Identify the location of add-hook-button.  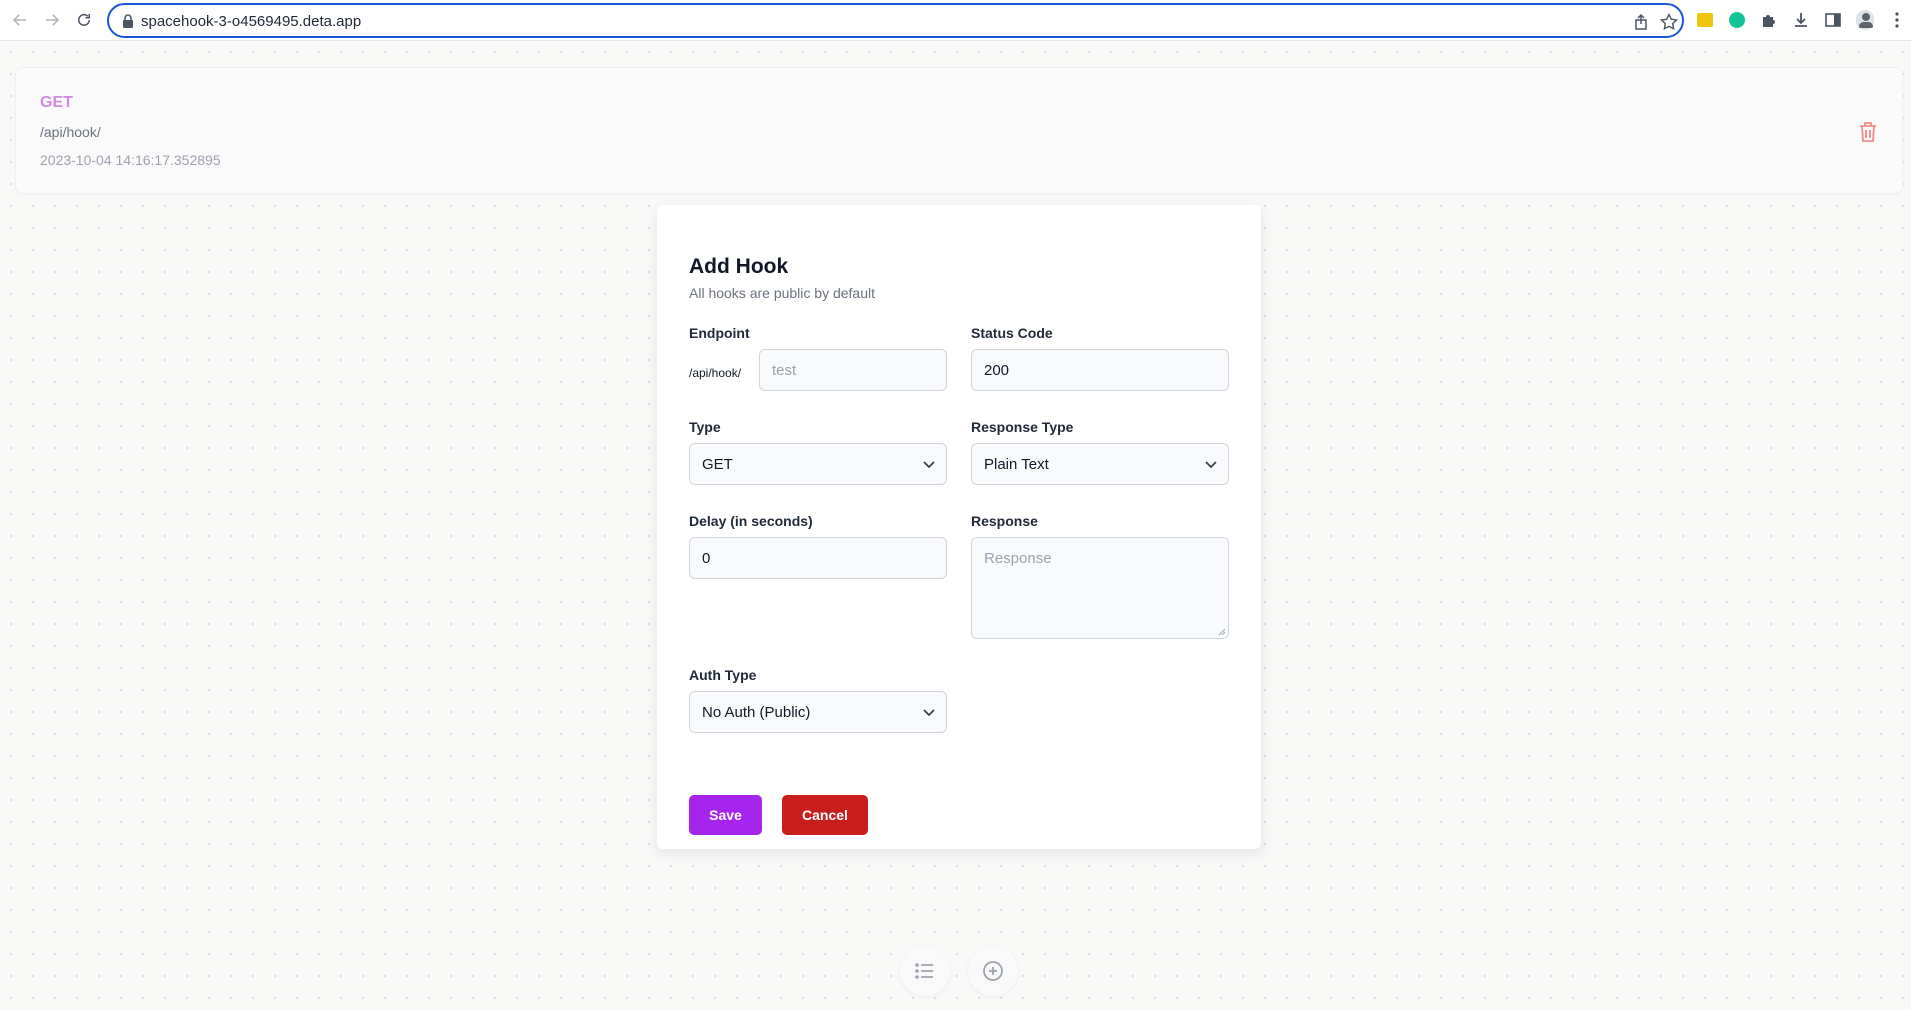
(993, 971).